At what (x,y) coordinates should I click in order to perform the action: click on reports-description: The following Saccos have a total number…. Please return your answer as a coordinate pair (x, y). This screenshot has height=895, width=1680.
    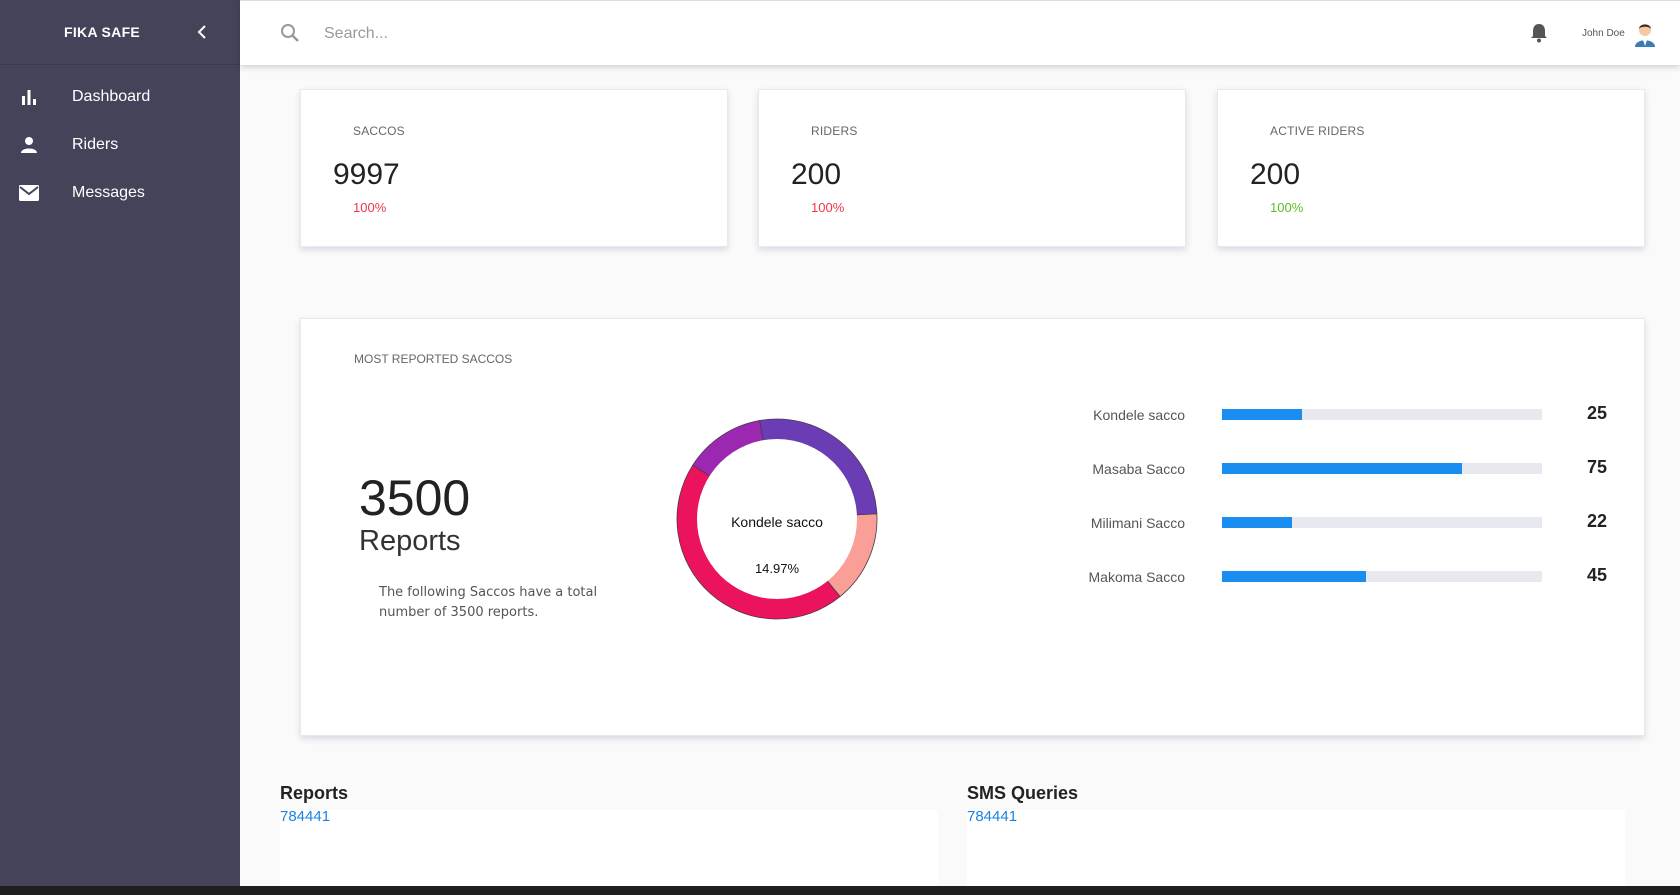
    Looking at the image, I should click on (488, 602).